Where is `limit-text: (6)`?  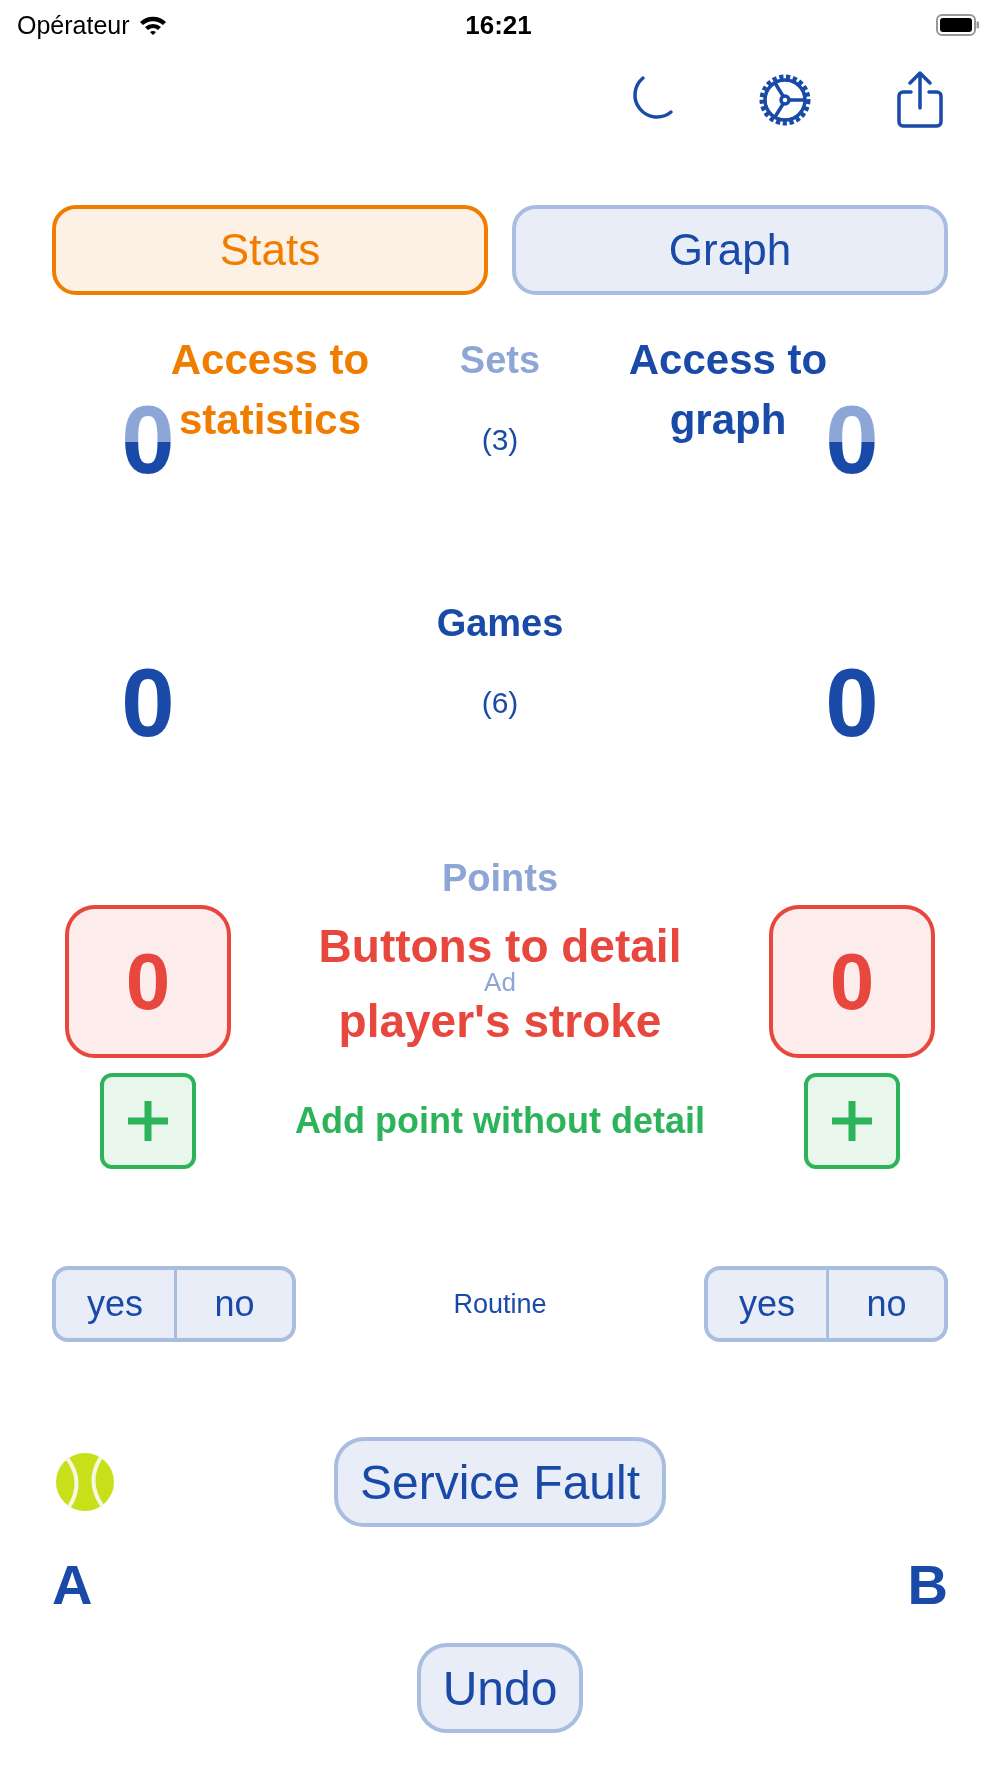
limit-text: (6) is located at coordinates (500, 703).